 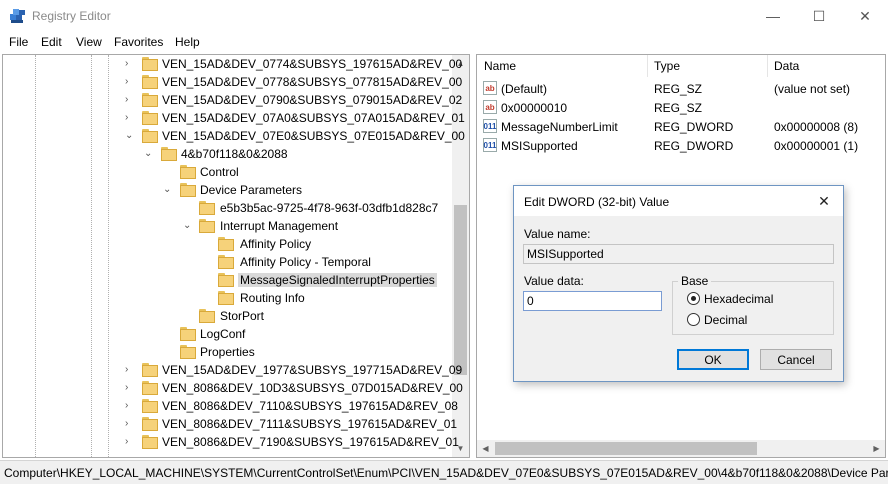 I want to click on tree-item: Properties, so click(x=229, y=352).